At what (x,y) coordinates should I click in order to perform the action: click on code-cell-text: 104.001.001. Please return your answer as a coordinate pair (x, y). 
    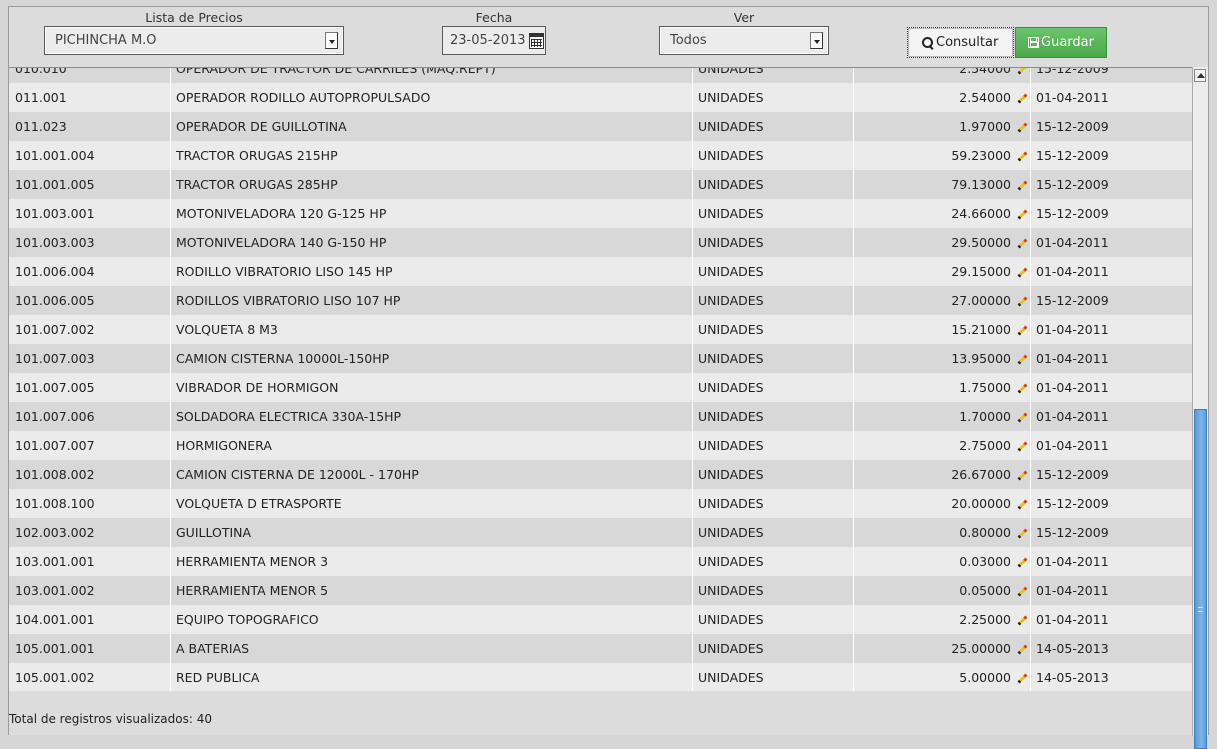
    Looking at the image, I should click on (55, 619).